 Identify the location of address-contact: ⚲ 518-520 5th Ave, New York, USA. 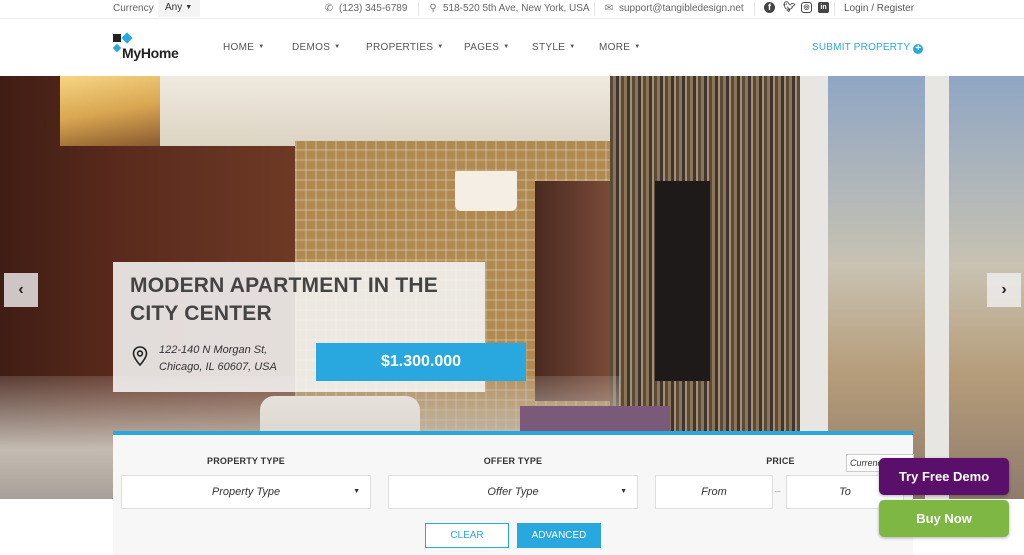
(509, 8).